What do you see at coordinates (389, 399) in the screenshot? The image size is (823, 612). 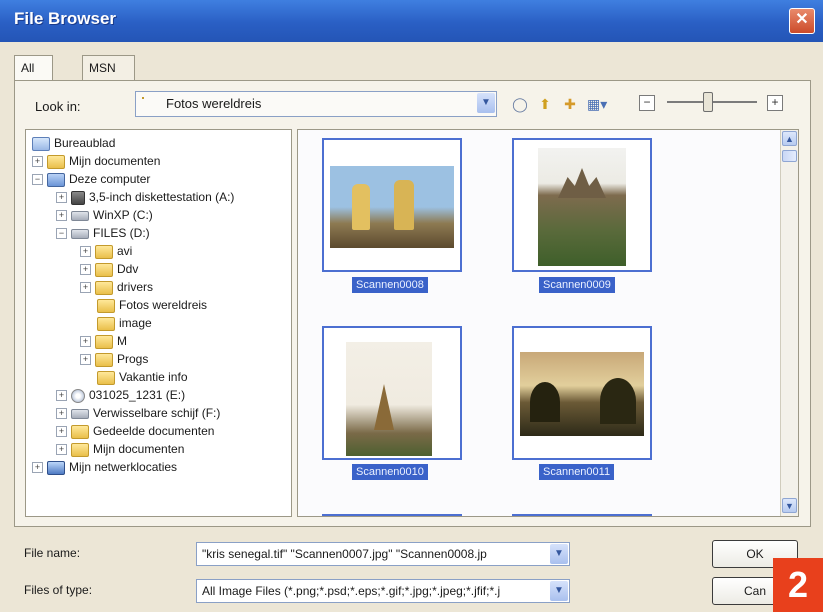 I see `photo-pagoda` at bounding box center [389, 399].